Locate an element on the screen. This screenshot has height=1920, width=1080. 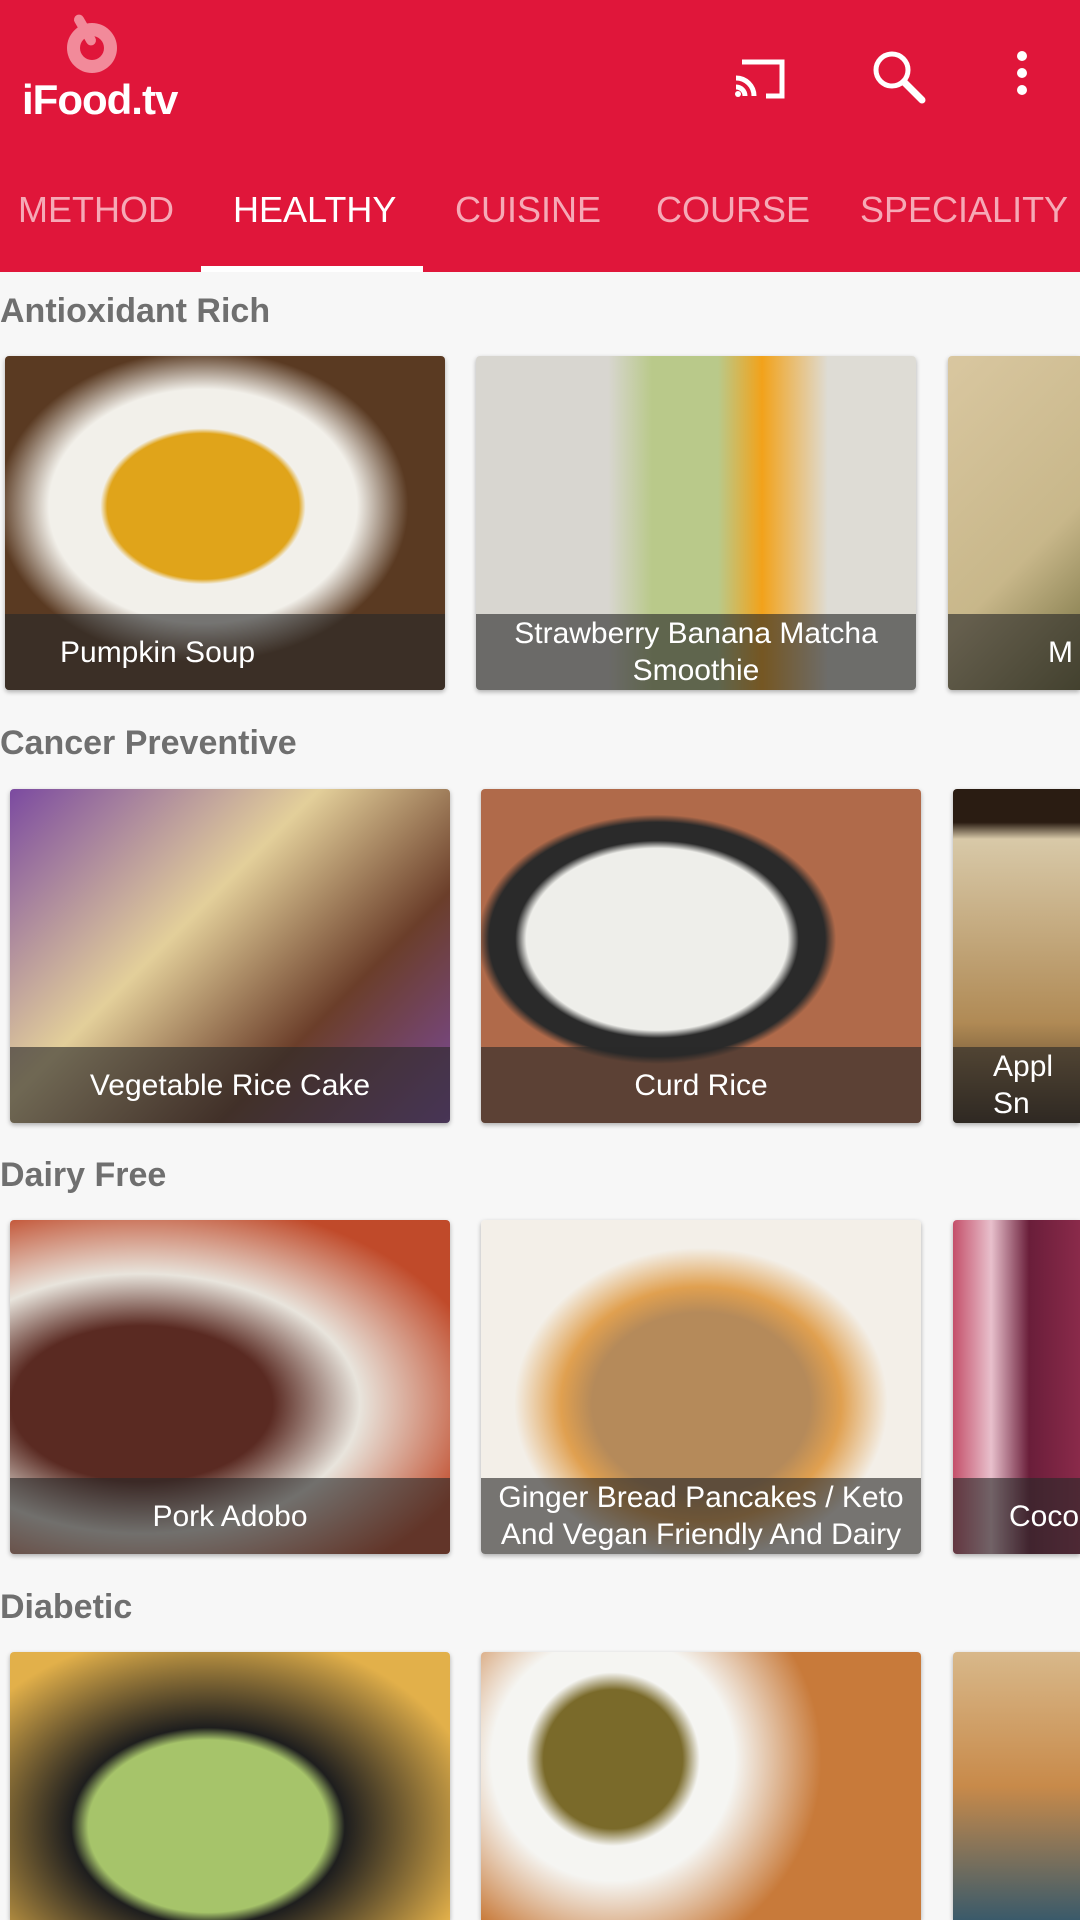
recipe-card: Appl Sn is located at coordinates (1016, 956).